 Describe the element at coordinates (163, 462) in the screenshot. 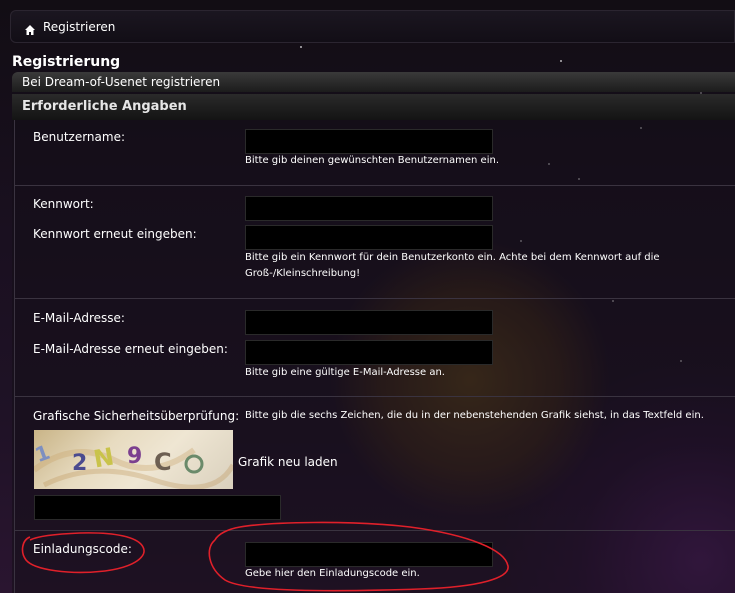

I see `svg-text: C` at that location.